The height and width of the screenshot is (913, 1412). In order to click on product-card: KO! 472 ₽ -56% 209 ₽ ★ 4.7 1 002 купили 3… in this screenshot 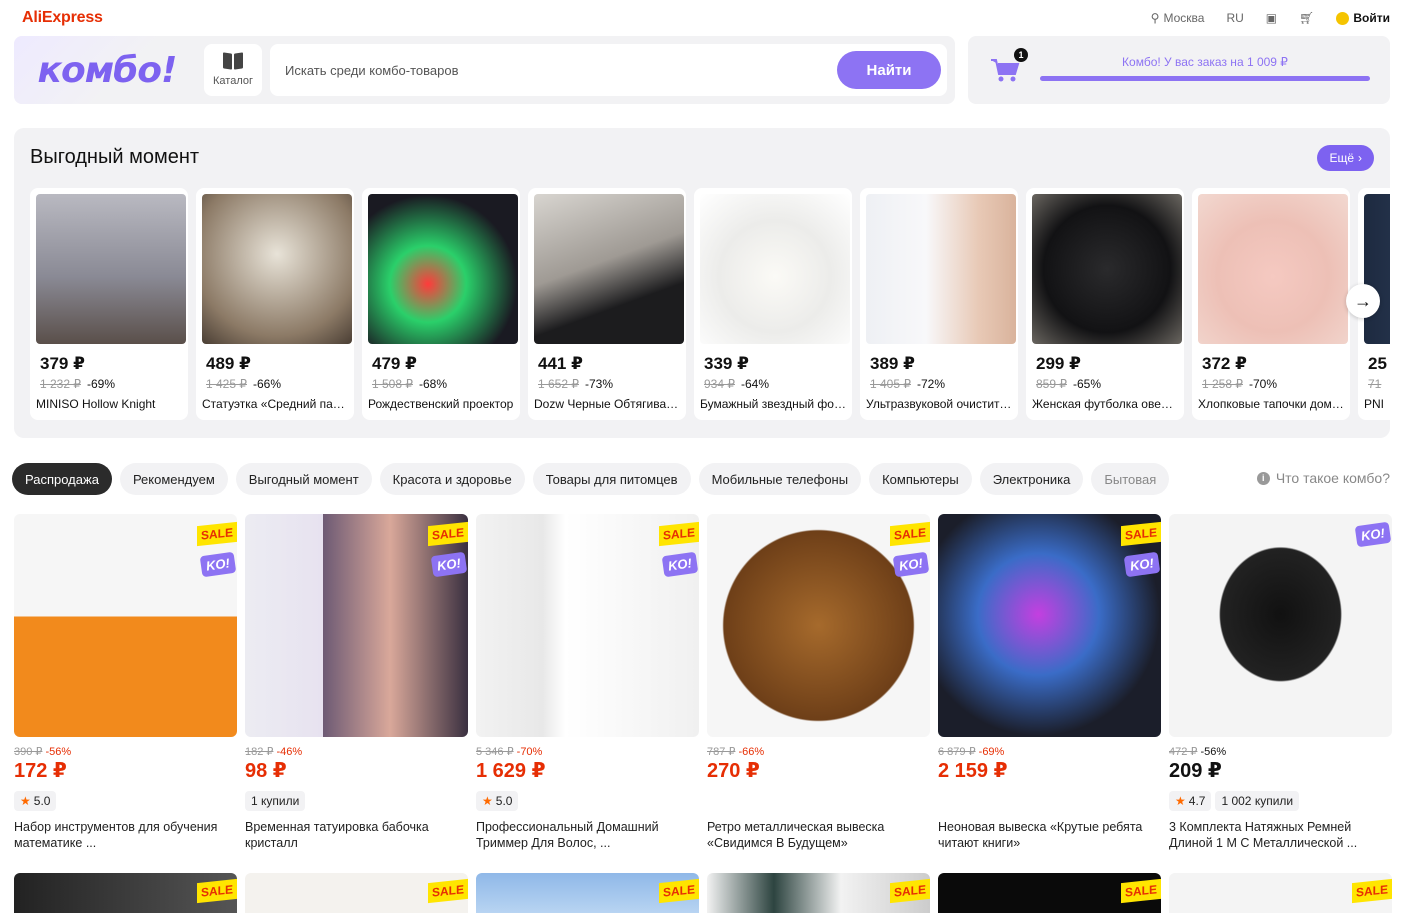, I will do `click(1280, 682)`.